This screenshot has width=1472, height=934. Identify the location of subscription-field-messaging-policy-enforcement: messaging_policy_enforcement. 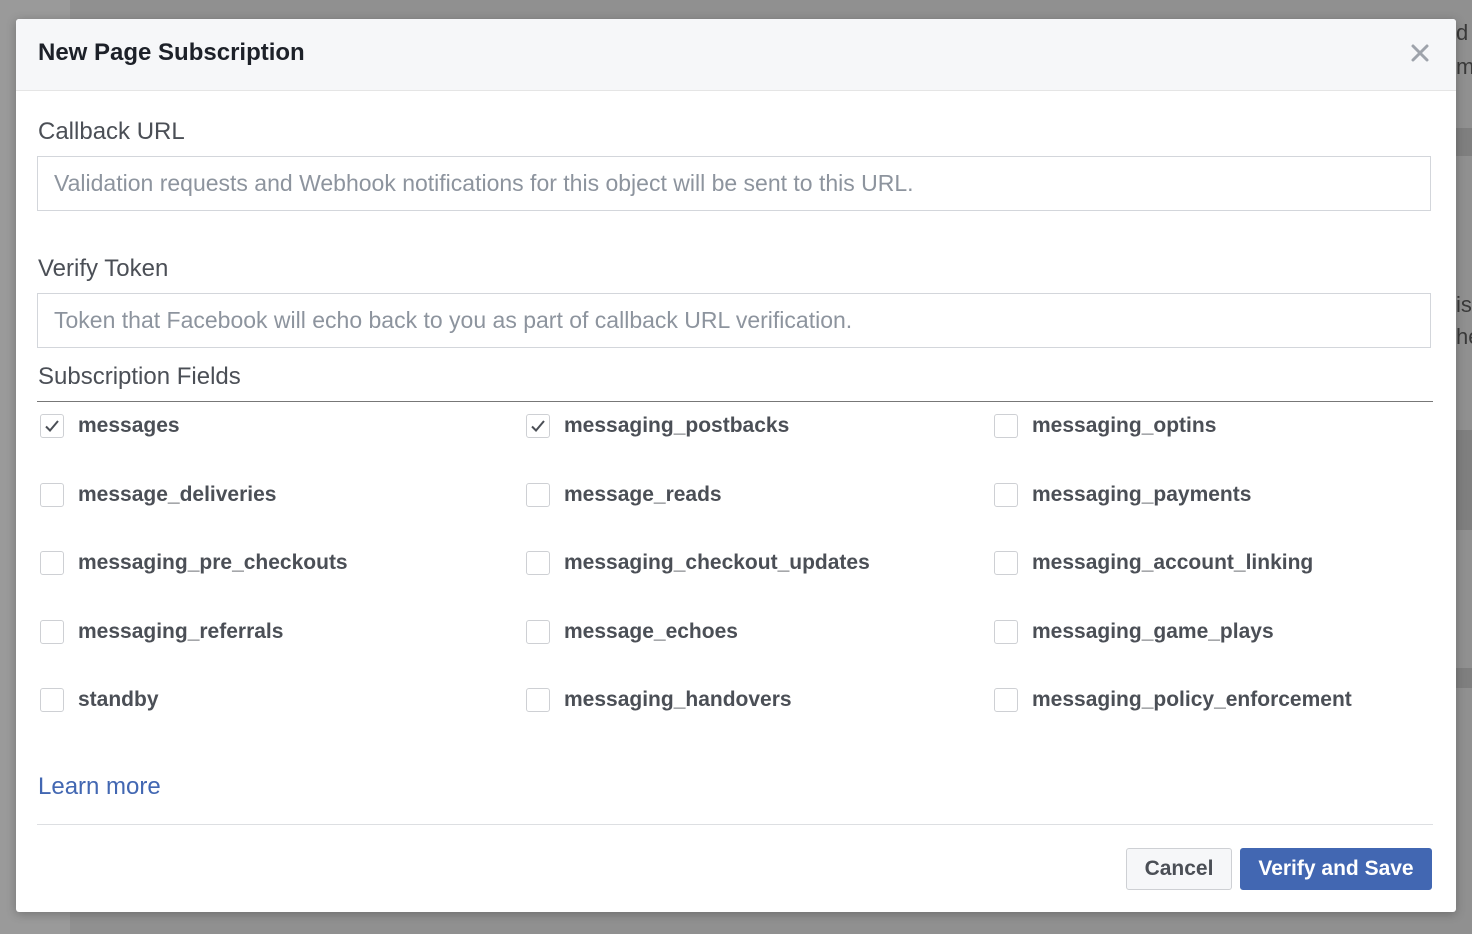
(1173, 700).